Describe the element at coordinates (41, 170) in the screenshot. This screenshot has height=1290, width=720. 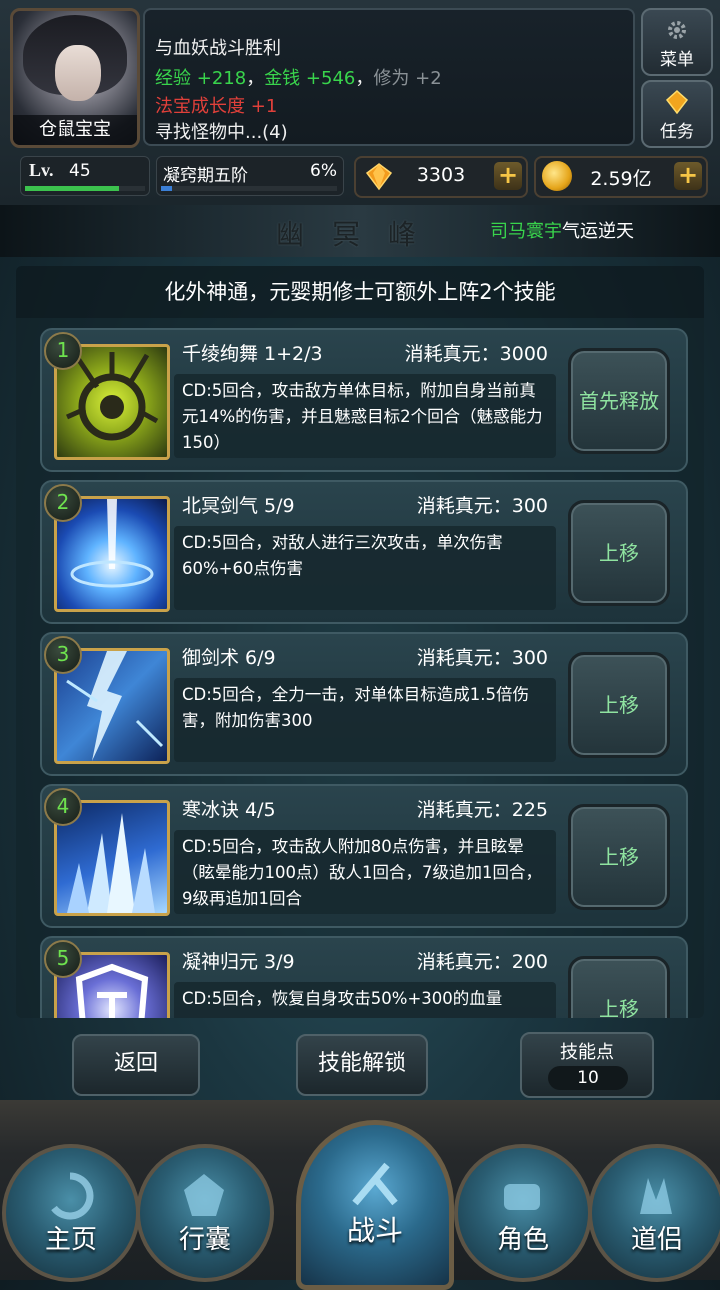
I see `level-prefix: Lv.` at that location.